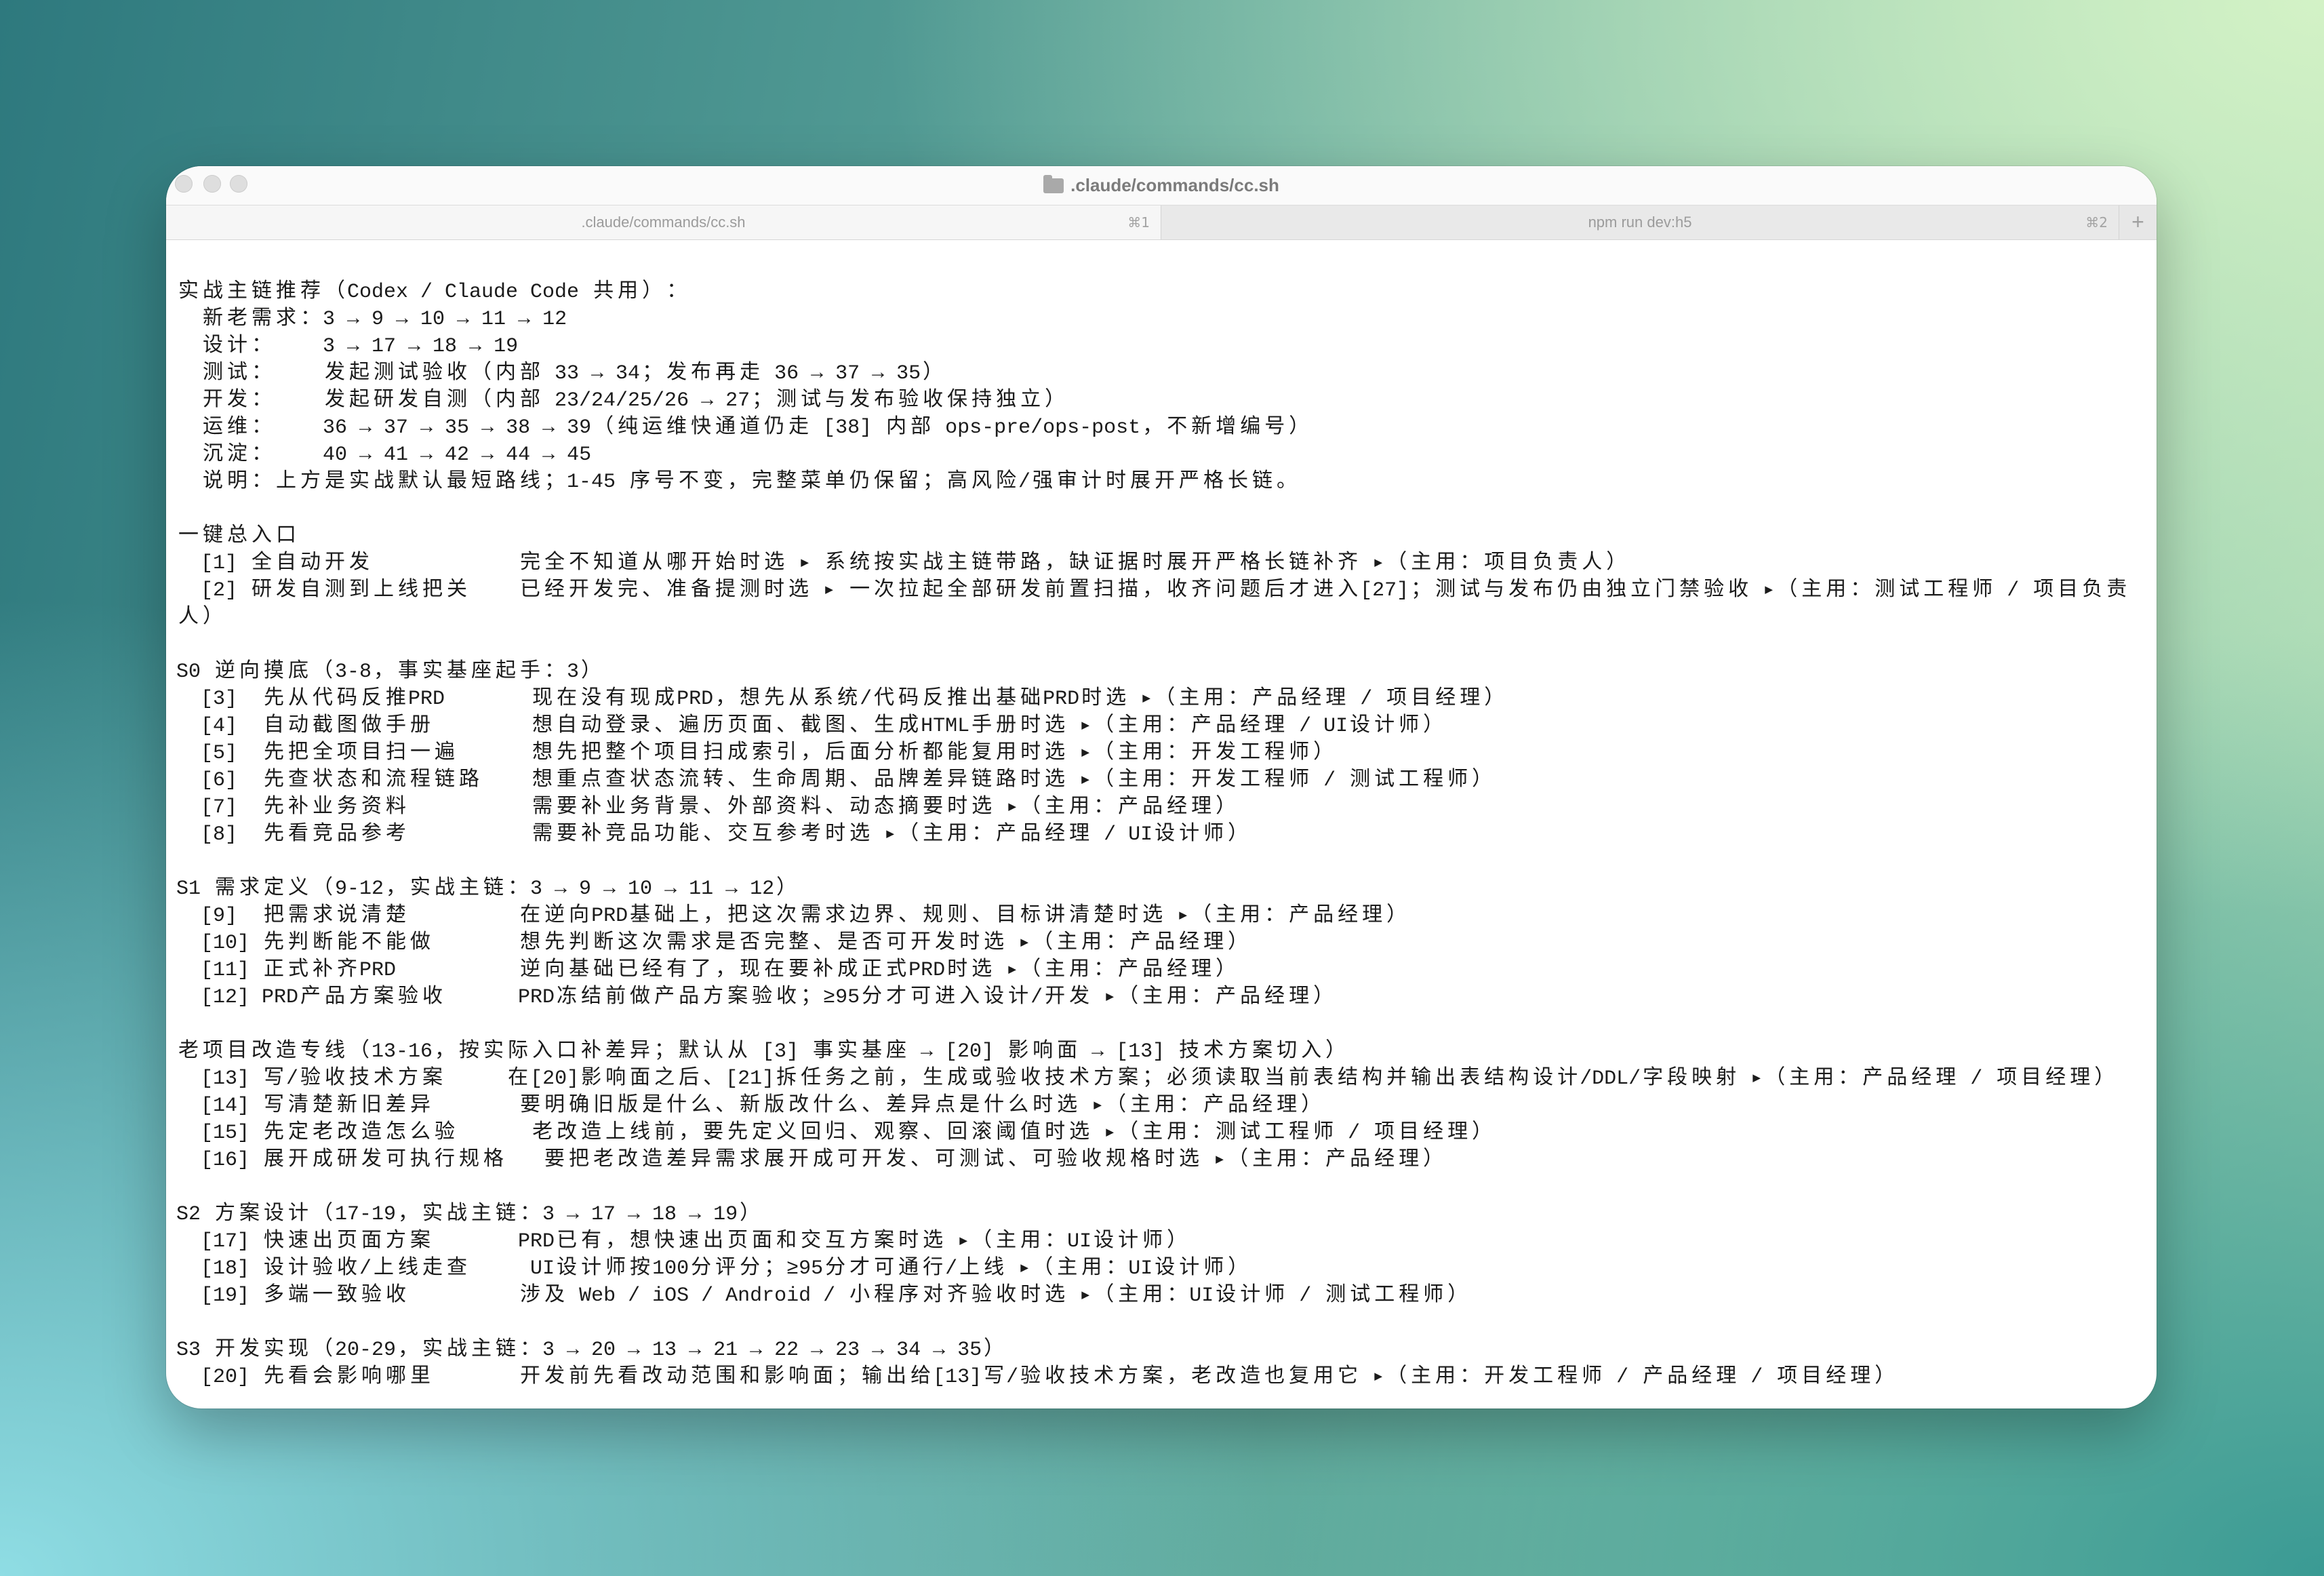 The image size is (2324, 1576). Describe the element at coordinates (1812, 1377) in the screenshot. I see `terminal-glyph: 目` at that location.